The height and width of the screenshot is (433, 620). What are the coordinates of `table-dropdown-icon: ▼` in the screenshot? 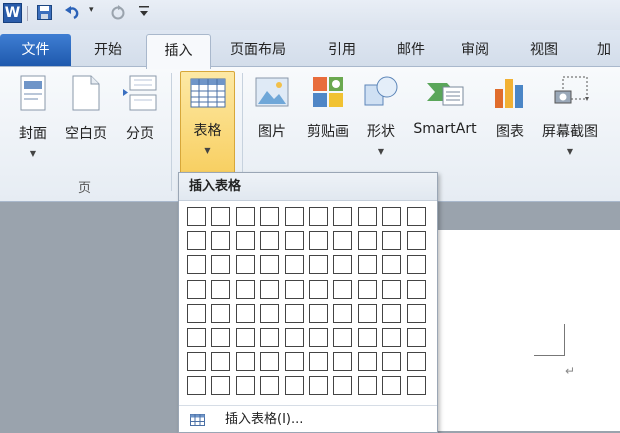 It's located at (207, 150).